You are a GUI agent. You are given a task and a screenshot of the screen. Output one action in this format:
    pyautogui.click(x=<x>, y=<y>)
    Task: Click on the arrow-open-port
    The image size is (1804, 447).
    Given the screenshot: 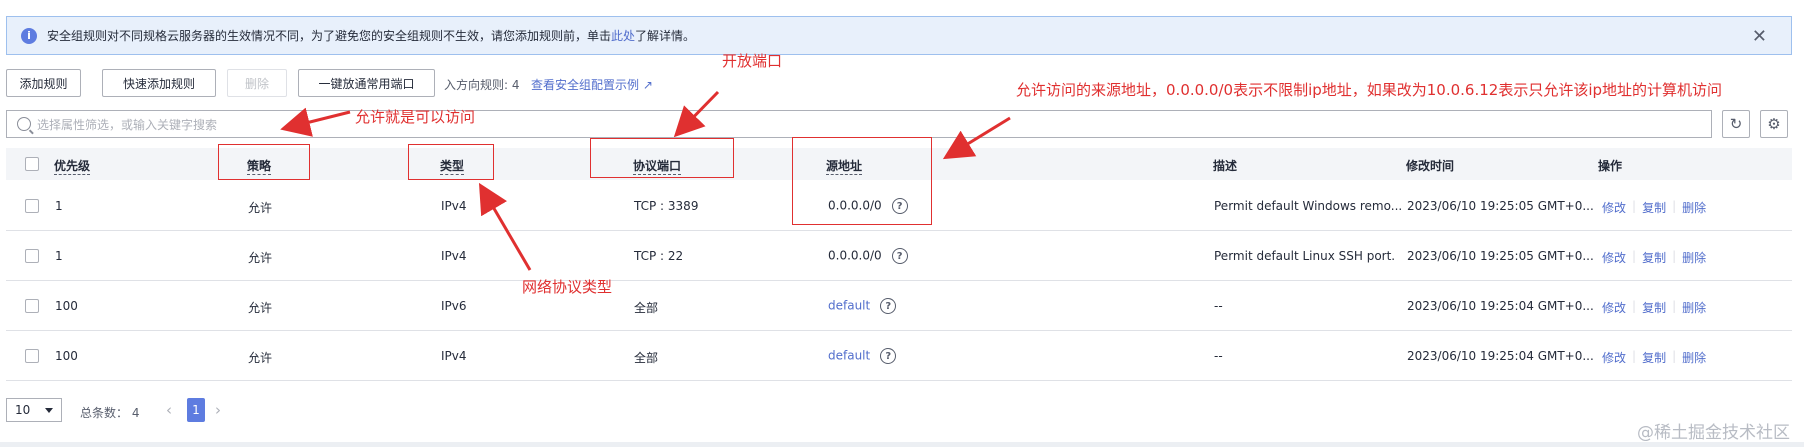 What is the action you would take?
    pyautogui.click(x=696, y=114)
    